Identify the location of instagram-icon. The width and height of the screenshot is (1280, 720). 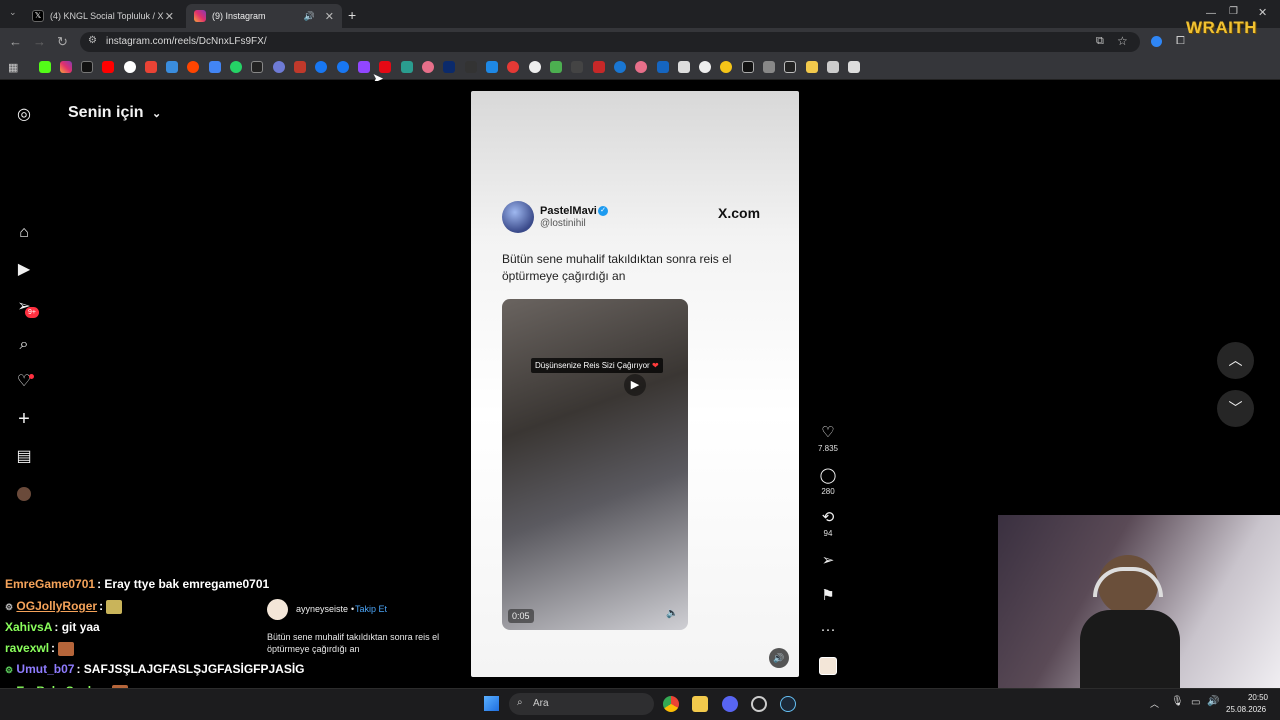
(66, 67).